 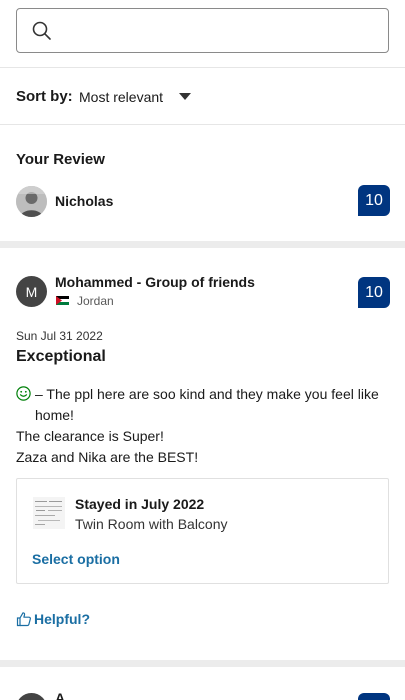 I want to click on reviewer-country: Jordan, so click(x=95, y=301).